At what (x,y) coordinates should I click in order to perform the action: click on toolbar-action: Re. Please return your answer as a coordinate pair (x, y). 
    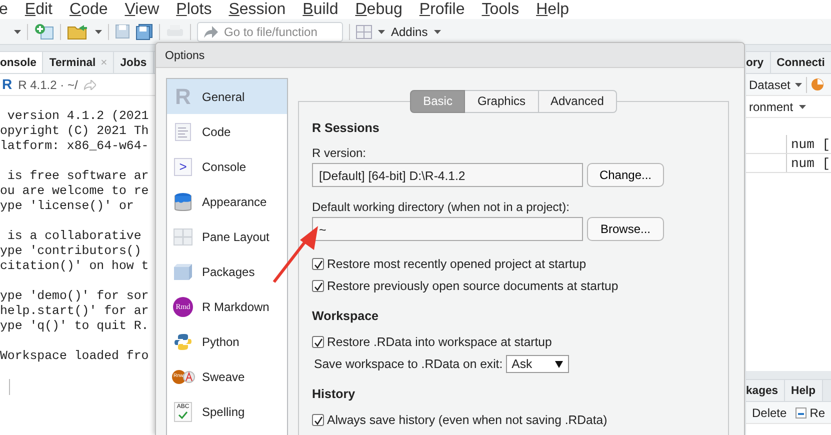
    Looking at the image, I should click on (818, 413).